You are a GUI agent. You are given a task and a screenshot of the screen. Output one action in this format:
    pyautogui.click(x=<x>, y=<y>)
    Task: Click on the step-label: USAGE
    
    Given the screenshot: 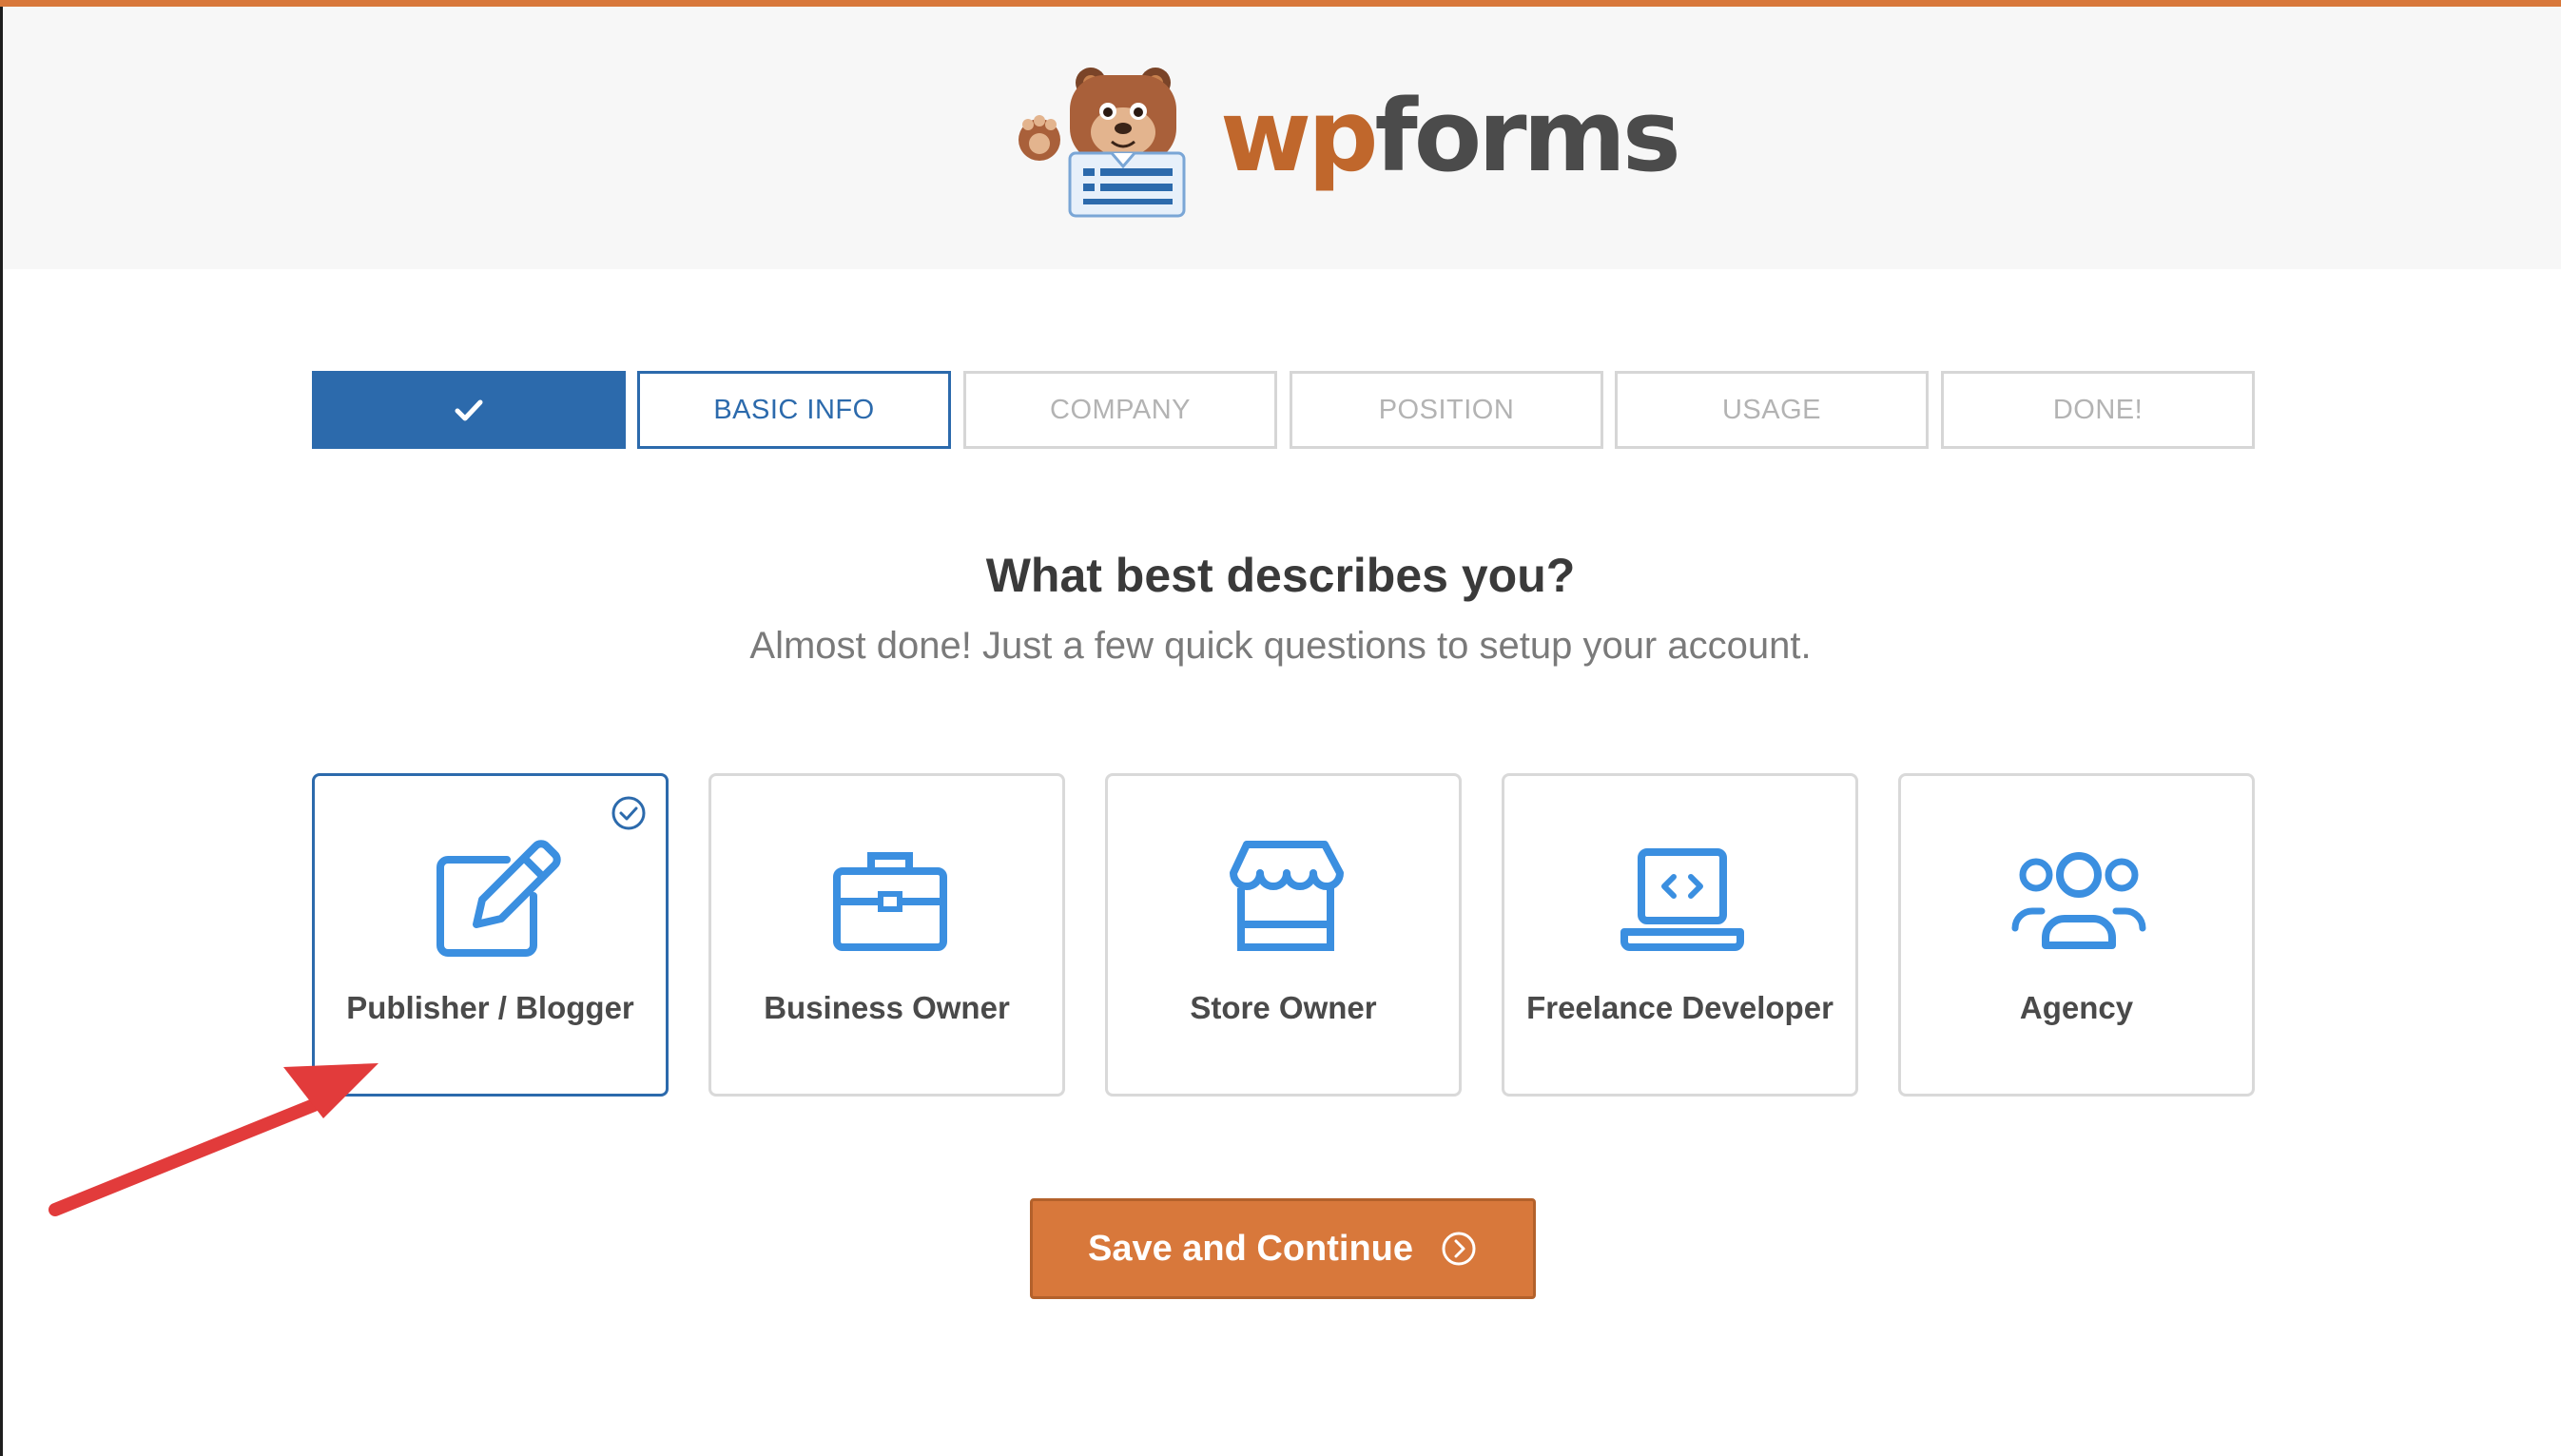 What is the action you would take?
    pyautogui.click(x=1771, y=409)
    